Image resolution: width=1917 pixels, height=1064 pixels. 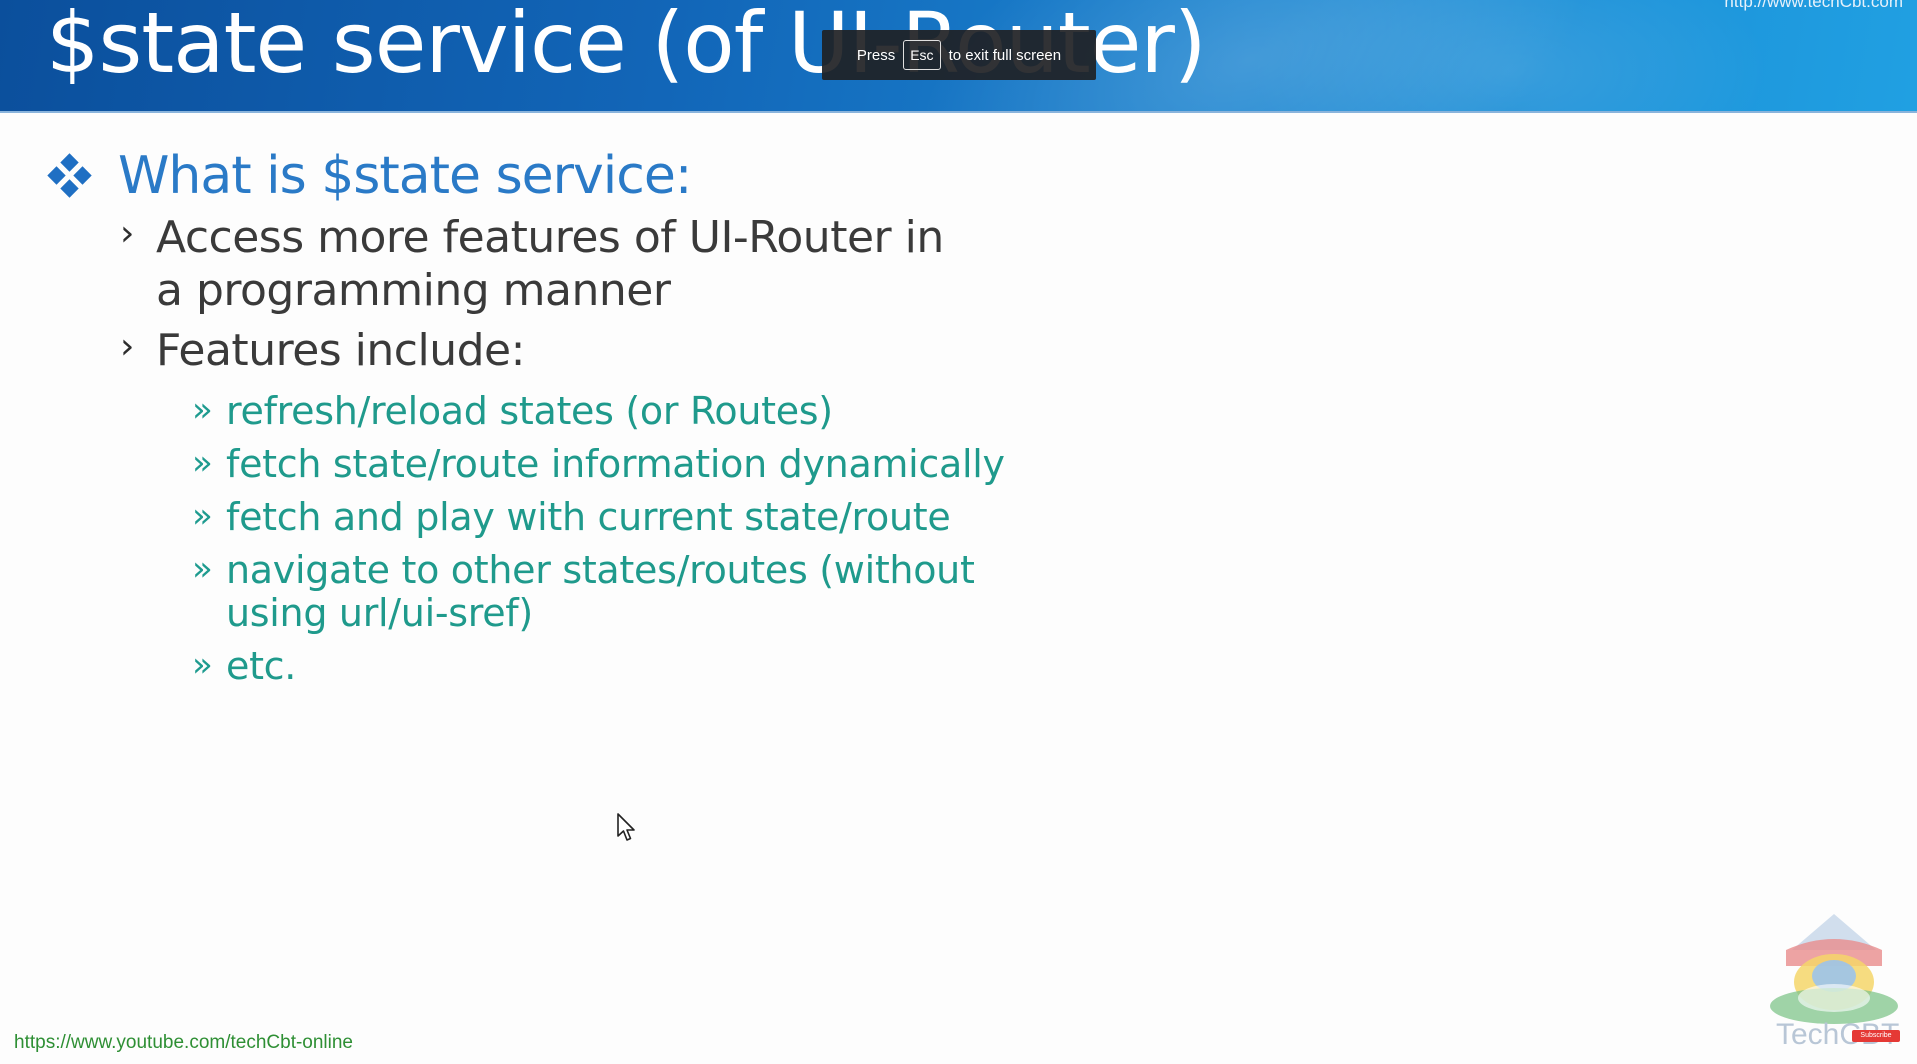 I want to click on sub-bullet-text: fetch and play with current state/route, so click(x=588, y=517).